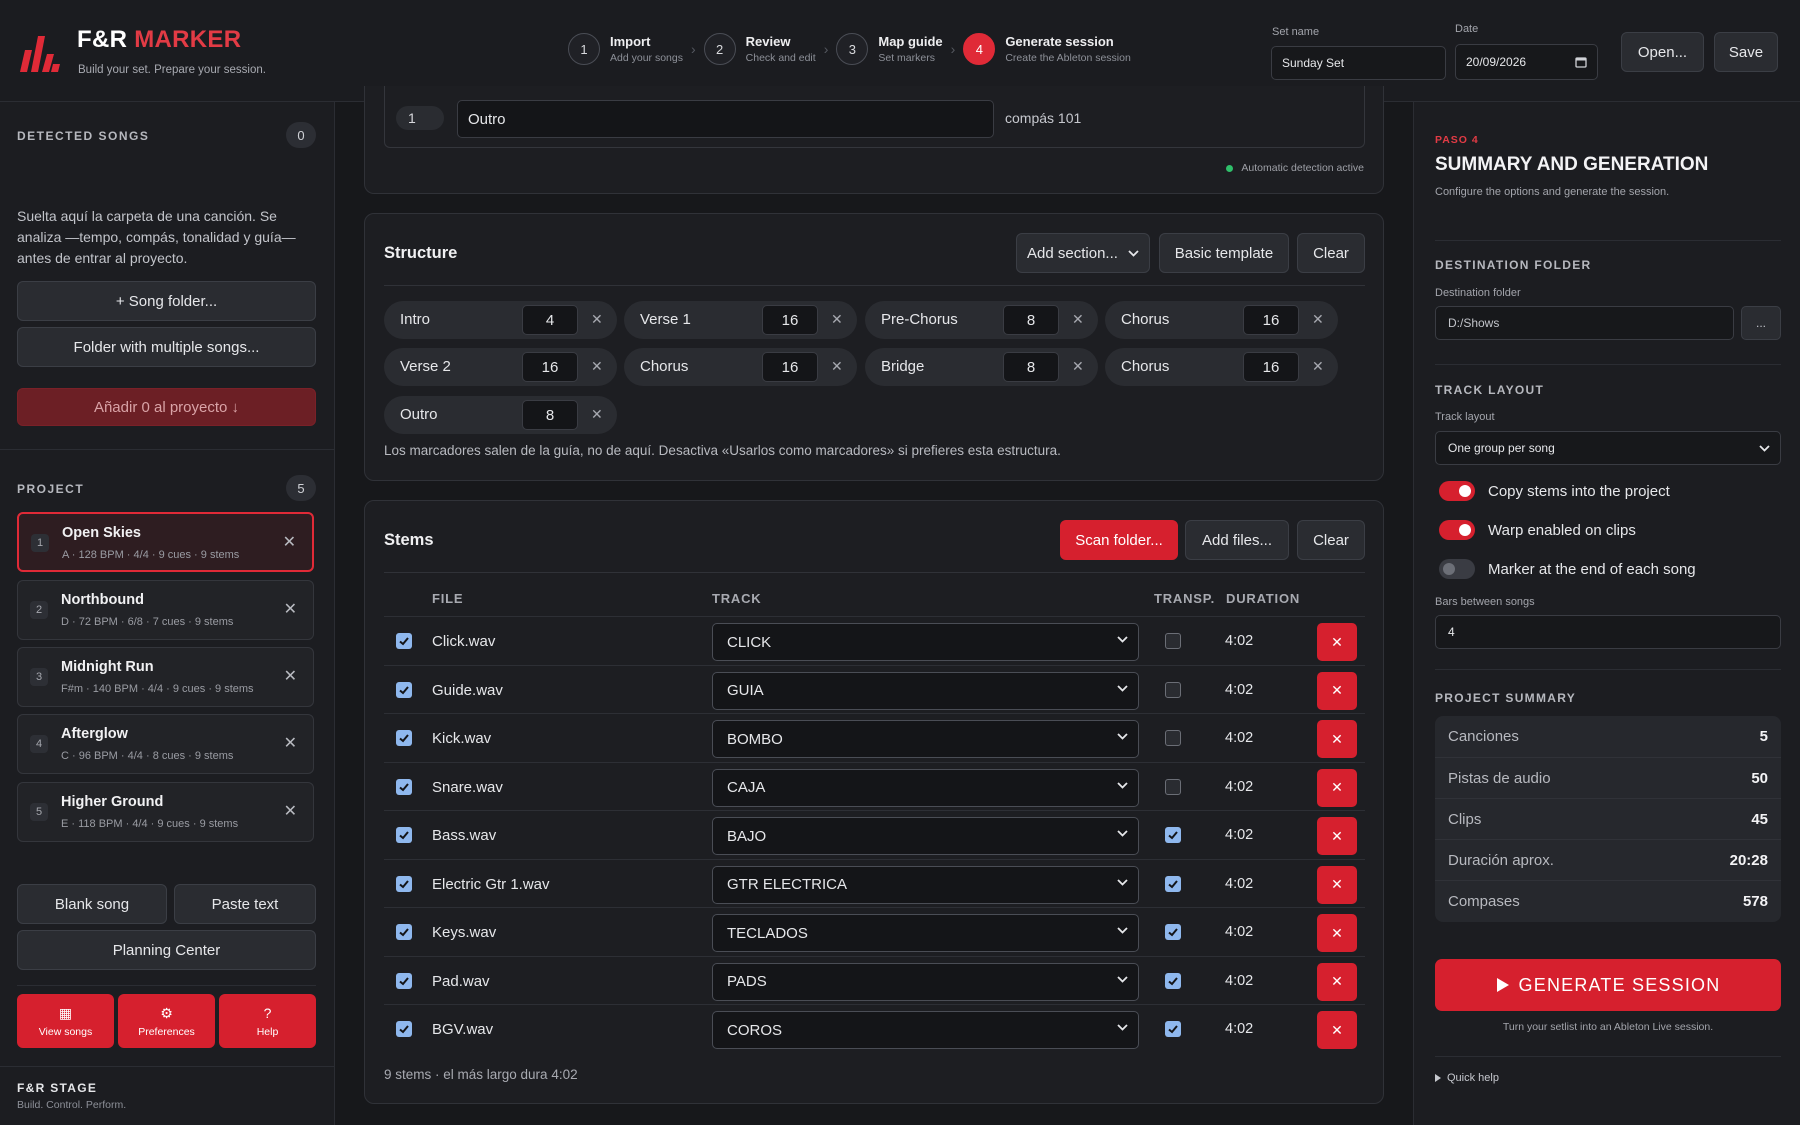 The image size is (1800, 1125). I want to click on bars-between-input: 4, so click(1608, 632).